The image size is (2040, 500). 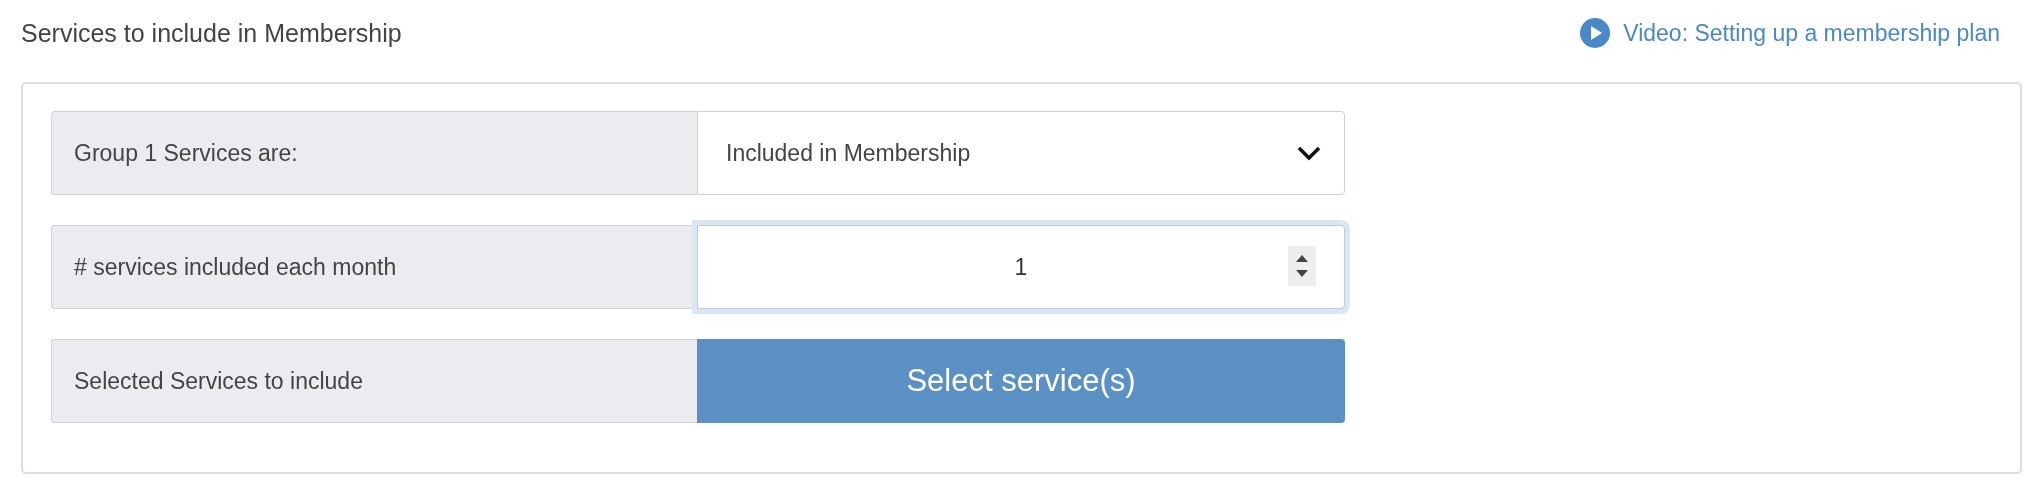 What do you see at coordinates (1789, 33) in the screenshot?
I see `video-link: Video: Setting up a membership plan` at bounding box center [1789, 33].